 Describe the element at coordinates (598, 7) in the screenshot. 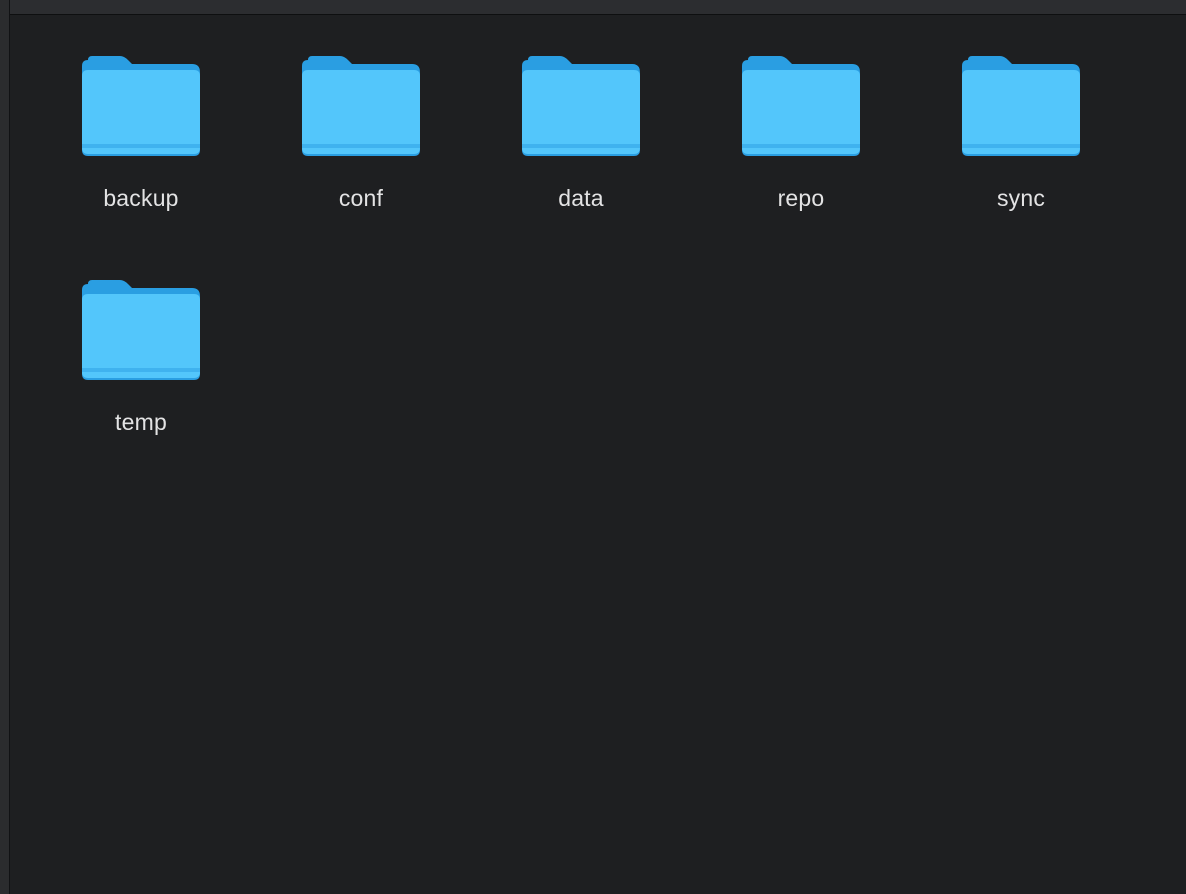

I see `toolbar-strip` at that location.